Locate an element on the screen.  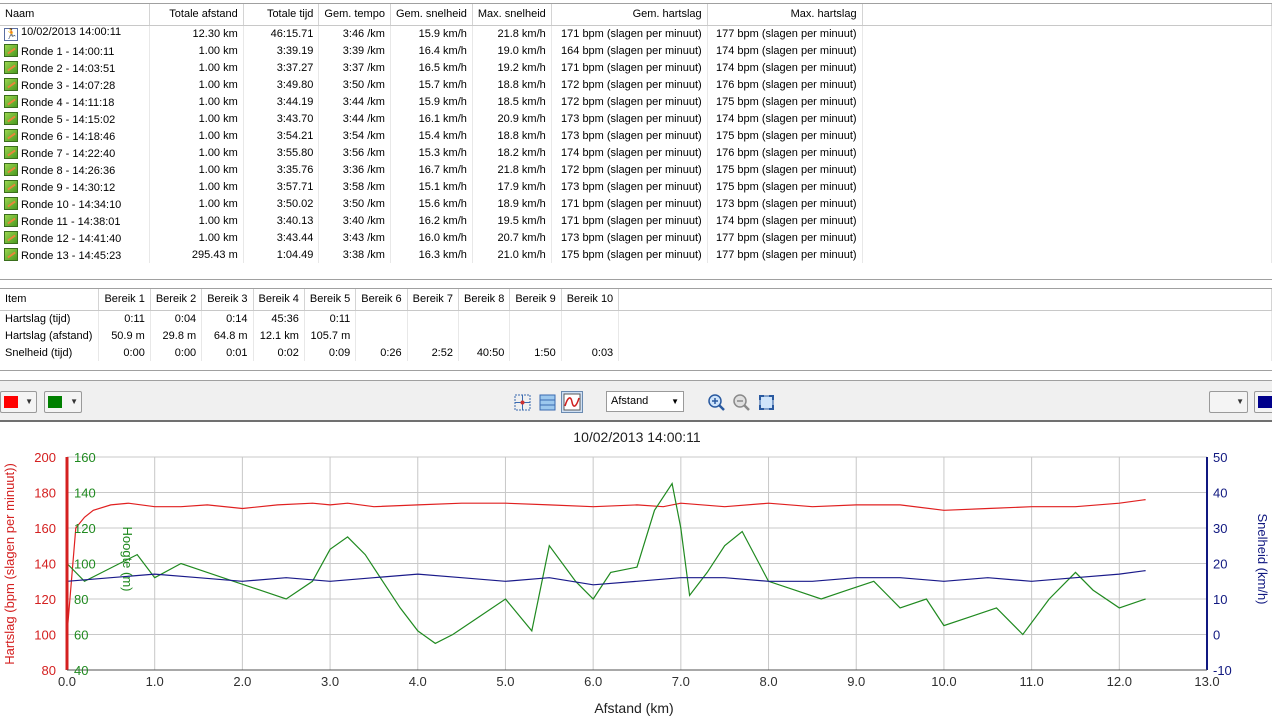
zone-value: 12.1 km is located at coordinates (279, 335).